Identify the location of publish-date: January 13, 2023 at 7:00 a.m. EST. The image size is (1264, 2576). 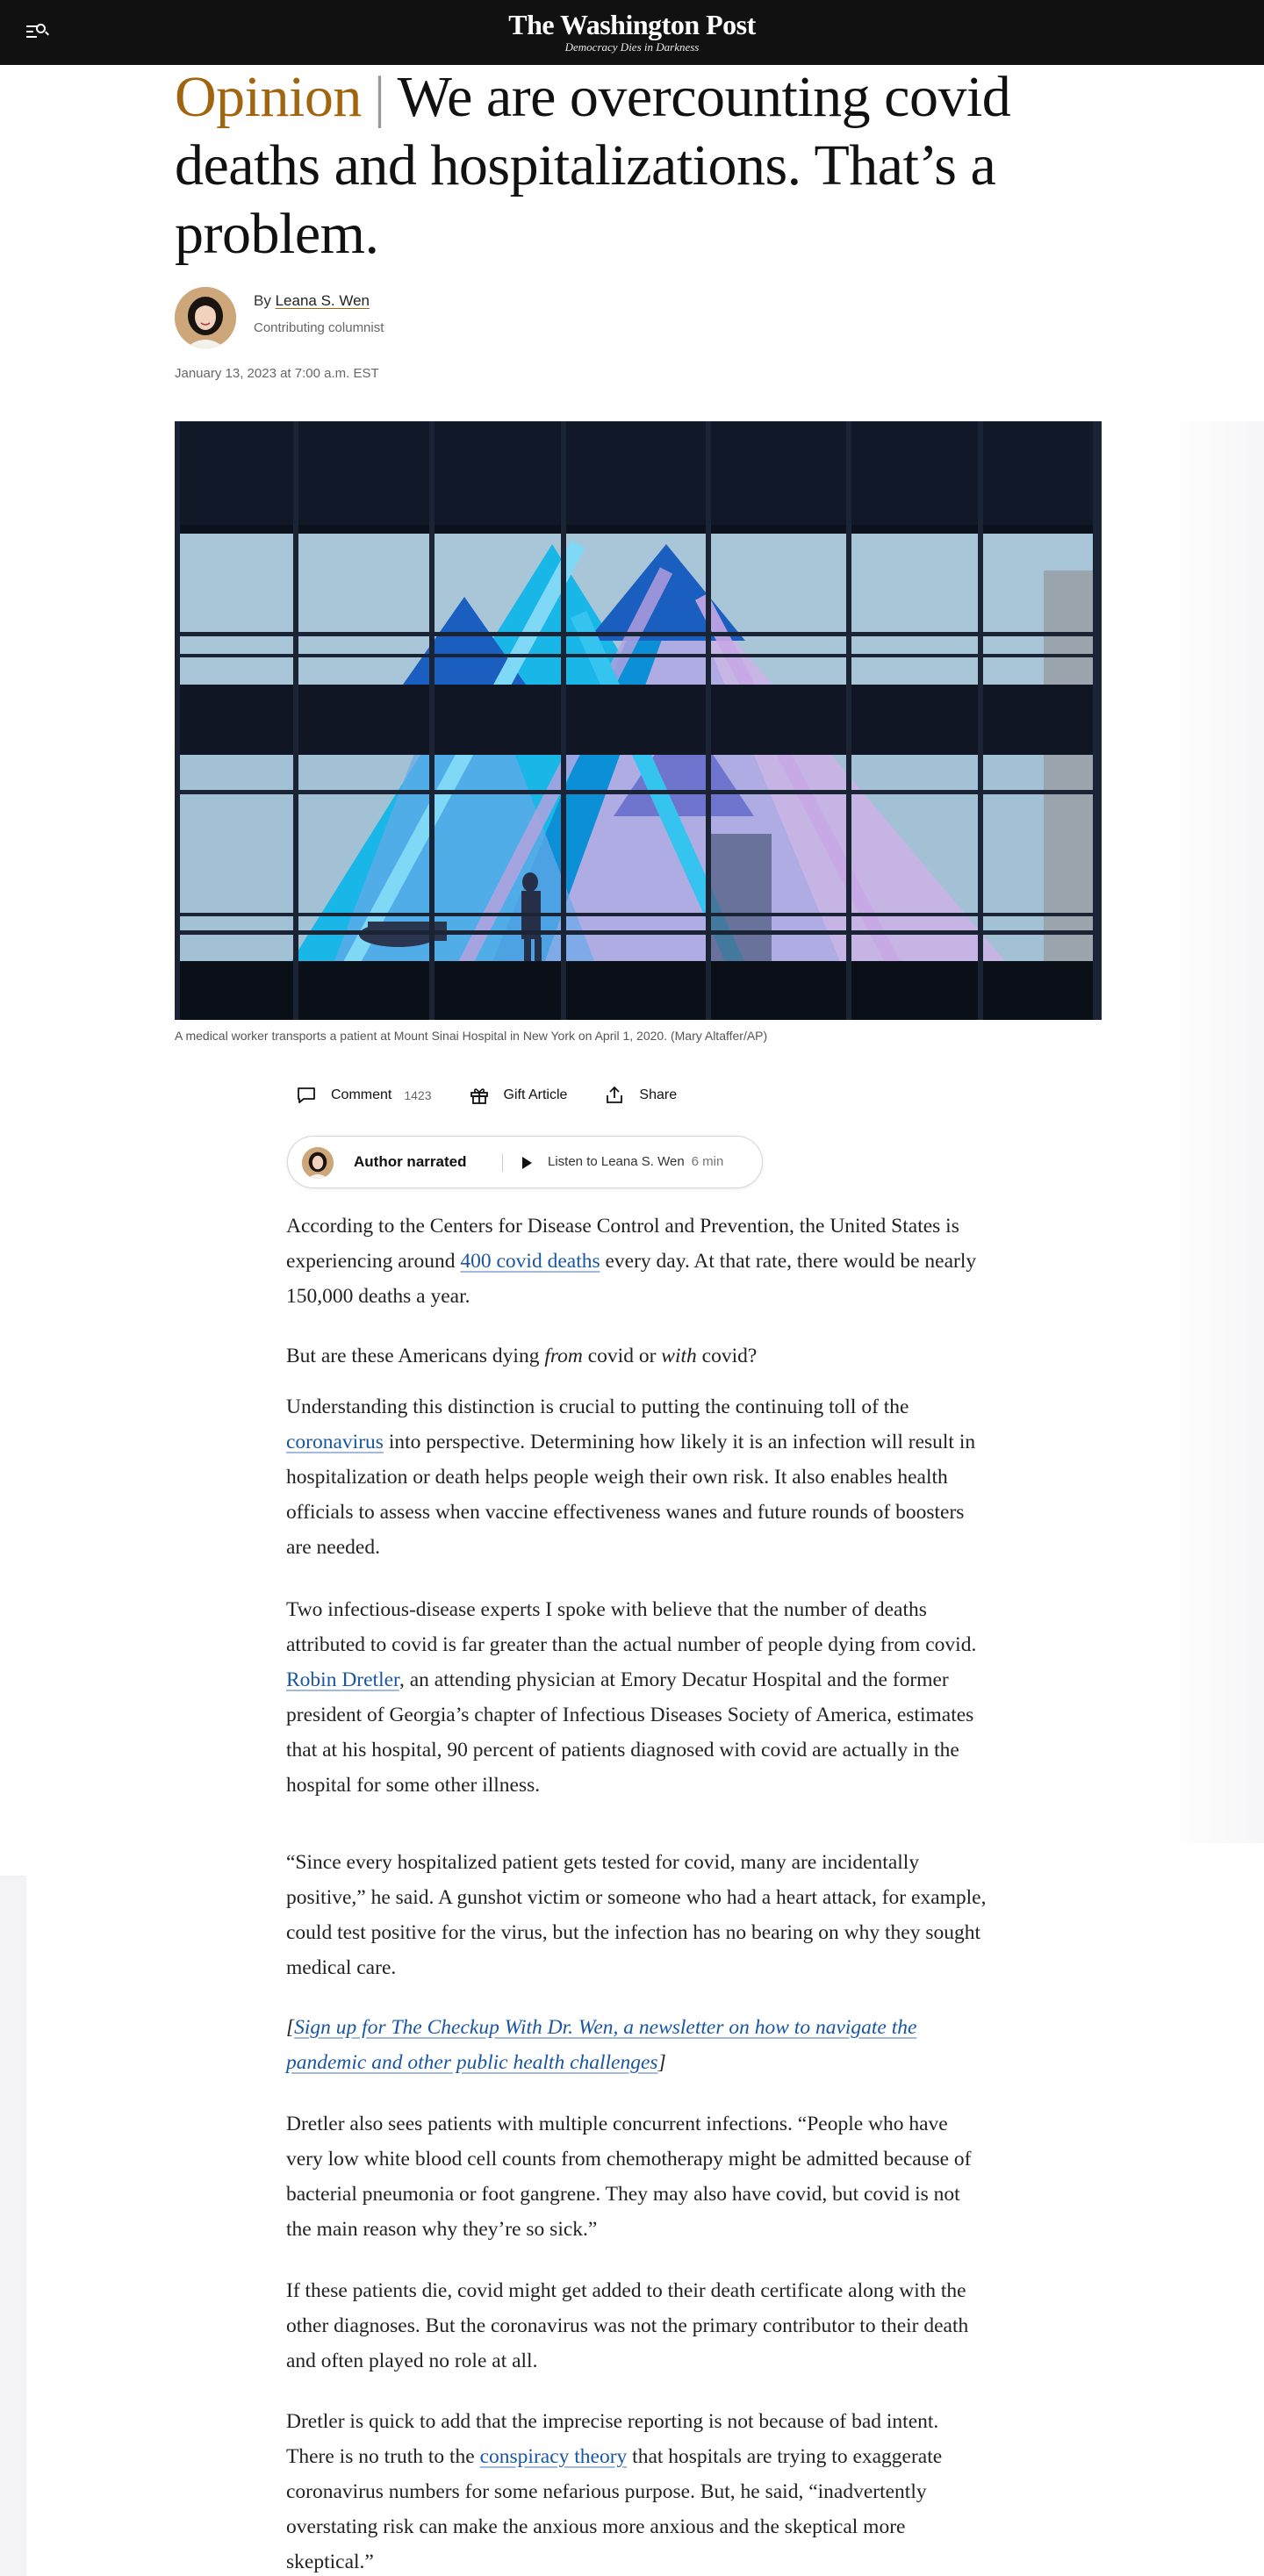
(277, 374).